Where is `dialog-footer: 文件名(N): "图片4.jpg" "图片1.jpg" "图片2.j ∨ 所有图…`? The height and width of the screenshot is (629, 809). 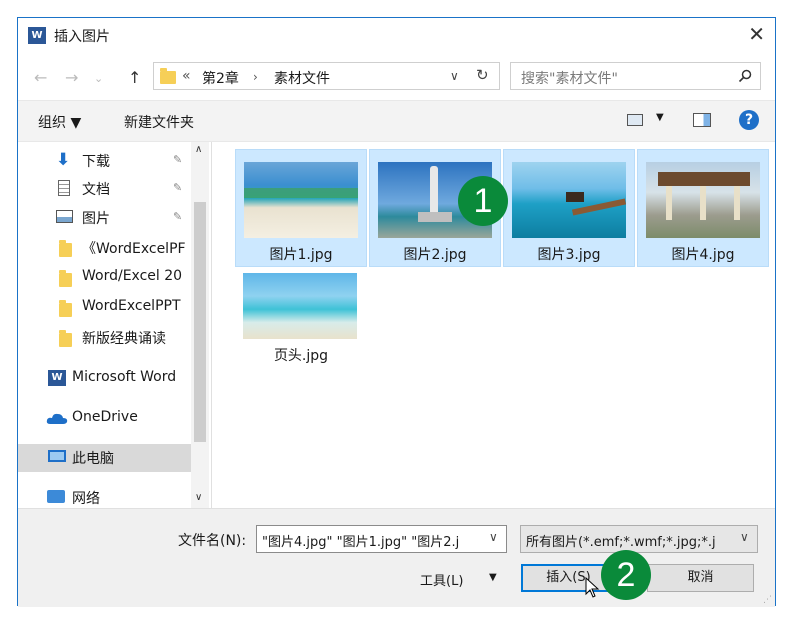
dialog-footer: 文件名(N): "图片4.jpg" "图片1.jpg" "图片2.j ∨ 所有图… is located at coordinates (396, 557).